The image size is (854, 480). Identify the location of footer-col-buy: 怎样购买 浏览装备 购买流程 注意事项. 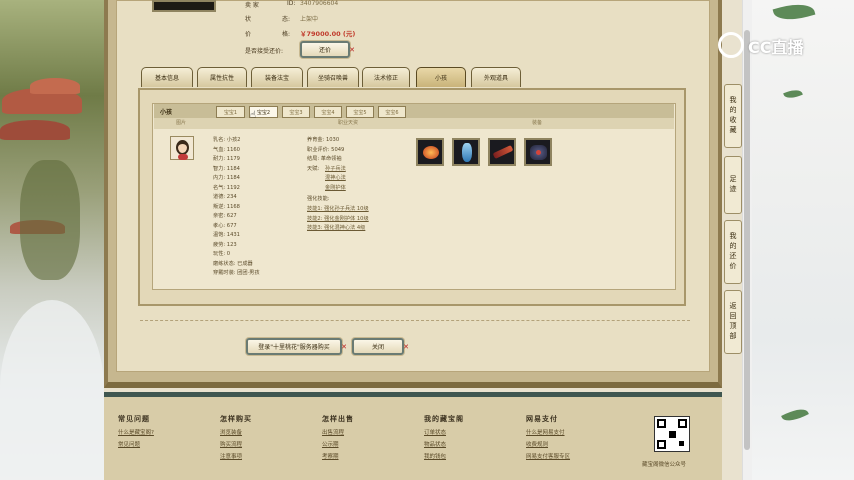
(236, 437).